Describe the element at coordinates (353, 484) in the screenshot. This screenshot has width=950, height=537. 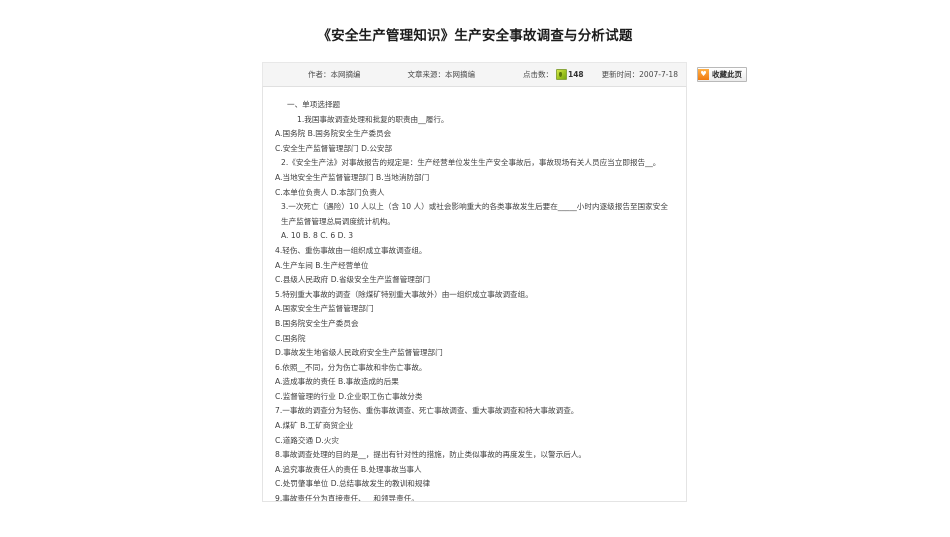
I see `article-line: C.处罚肇事单位 D.总结事故发生的教训和规律` at that location.